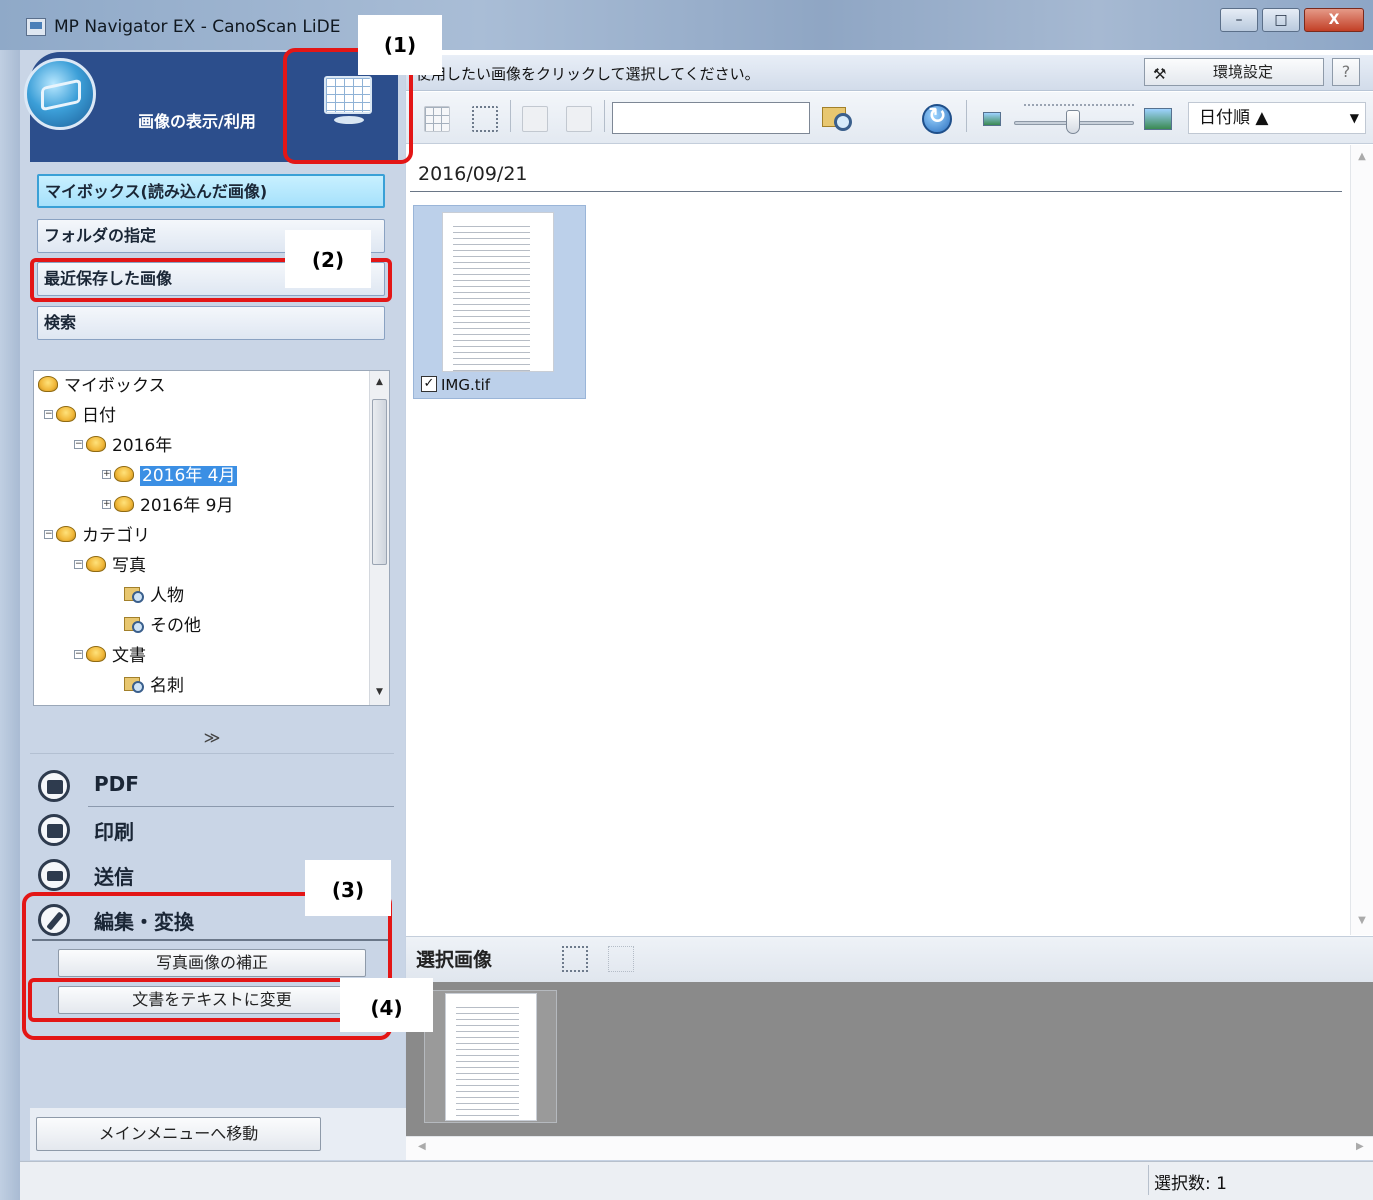  Describe the element at coordinates (211, 191) in the screenshot. I see `nav-mybox: マイボックス(読み込んだ画像)` at that location.